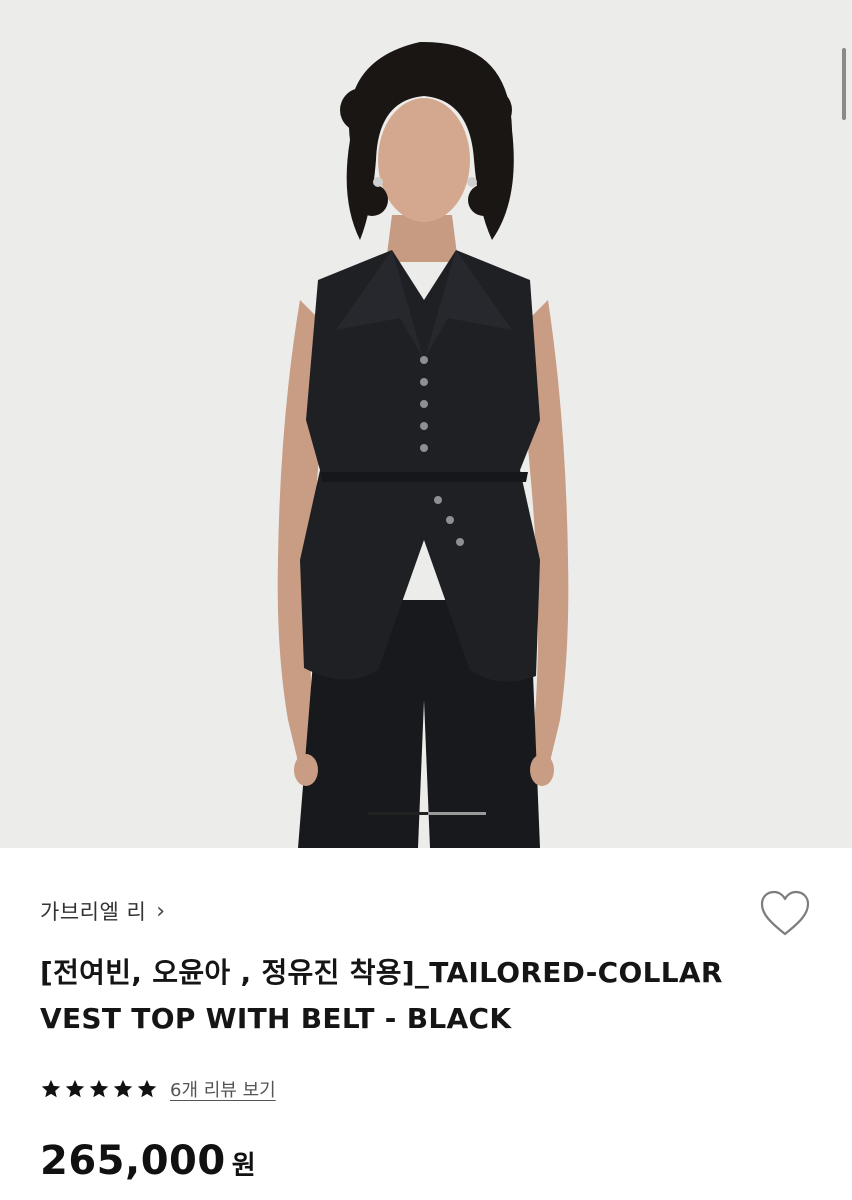  I want to click on chevron-right-icon: ›, so click(161, 911).